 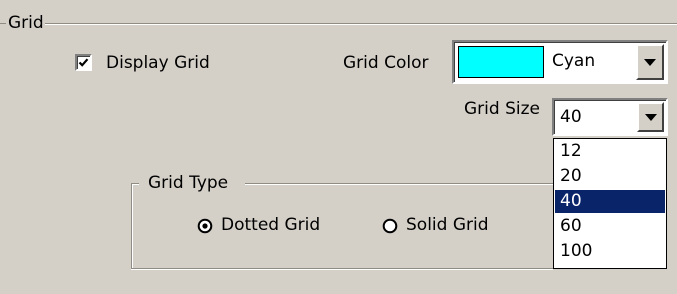 I want to click on grid-color-combobox: Cyan, so click(x=560, y=62).